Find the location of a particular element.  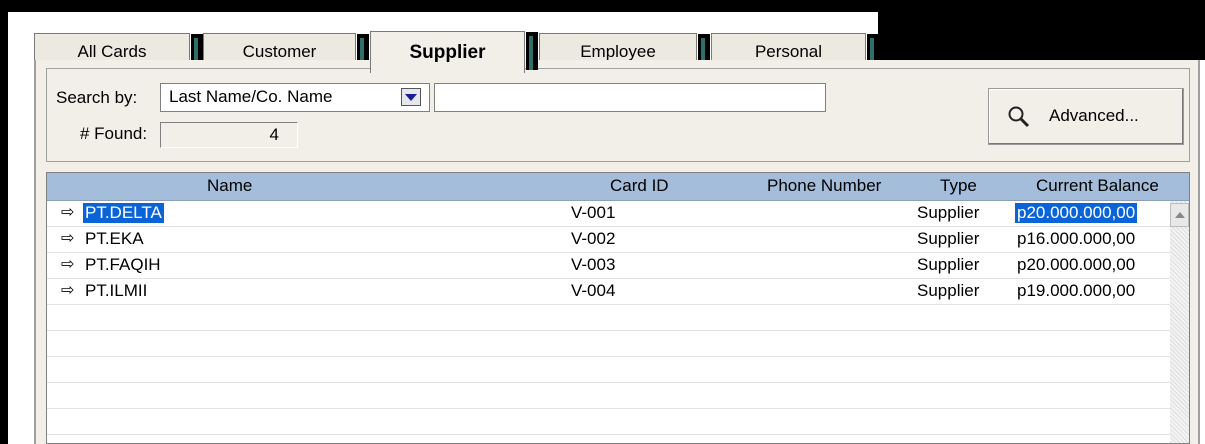

found-count: 4 is located at coordinates (274, 134).